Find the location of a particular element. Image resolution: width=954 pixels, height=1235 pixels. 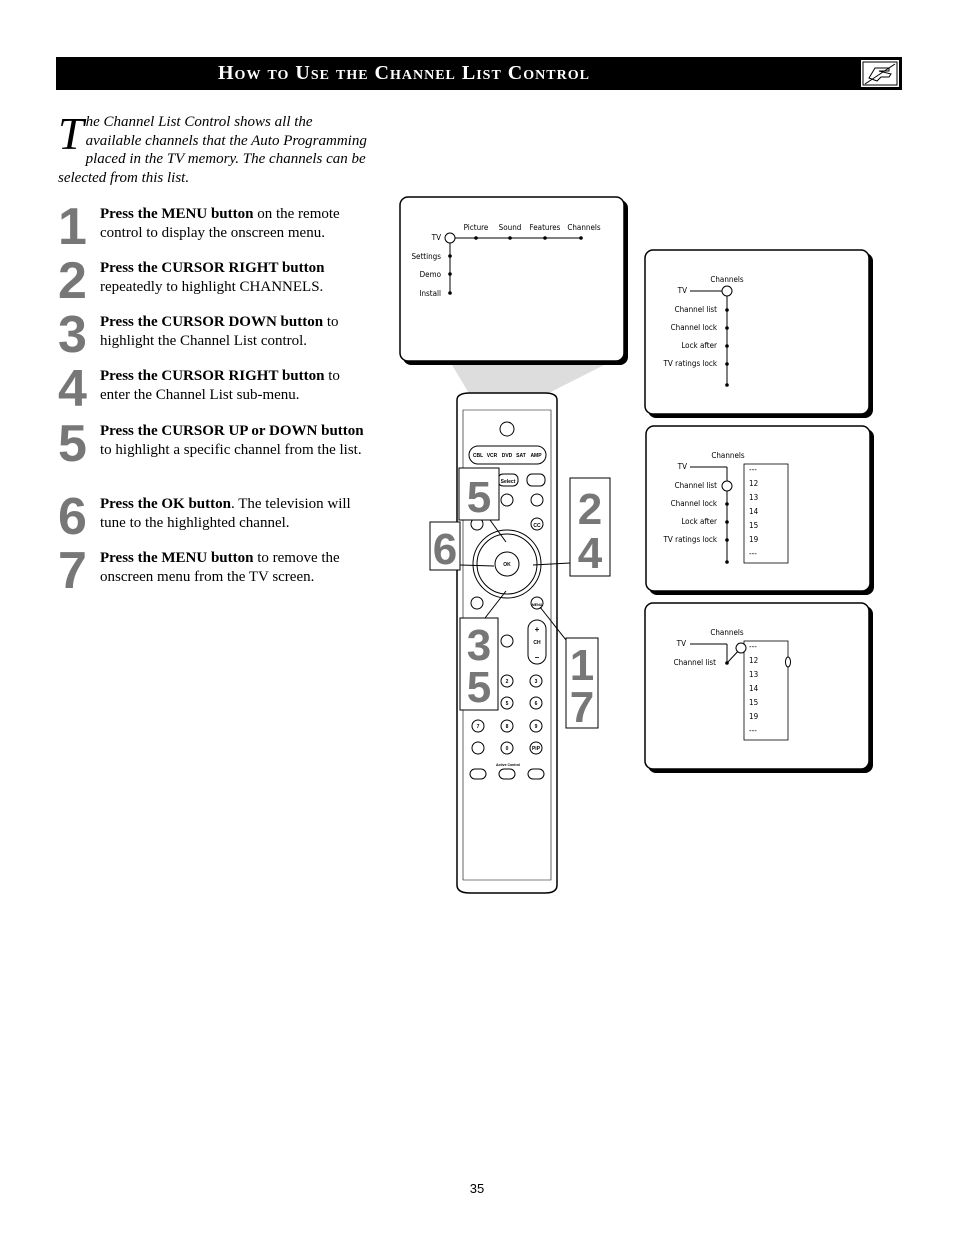

menu-label: Channels is located at coordinates (584, 227).